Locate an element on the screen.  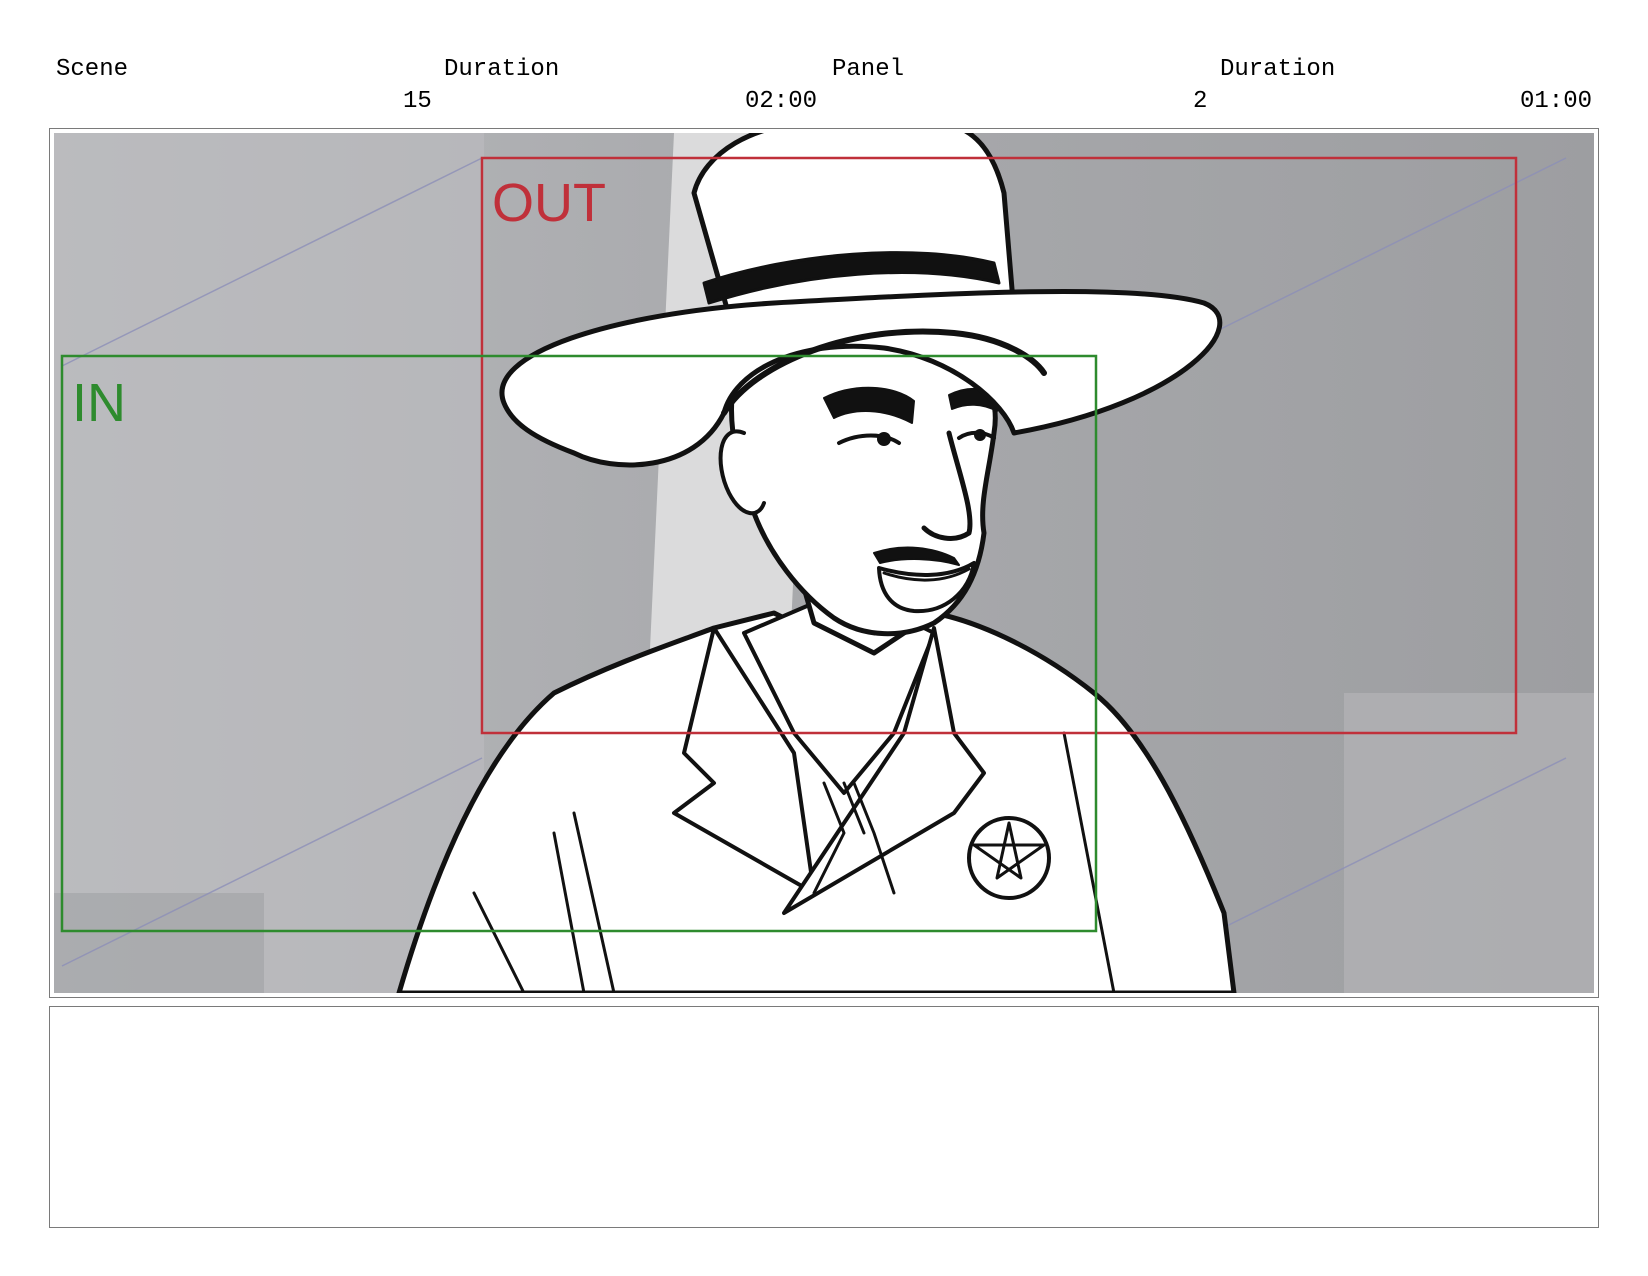
background-block-left is located at coordinates (159, 943).